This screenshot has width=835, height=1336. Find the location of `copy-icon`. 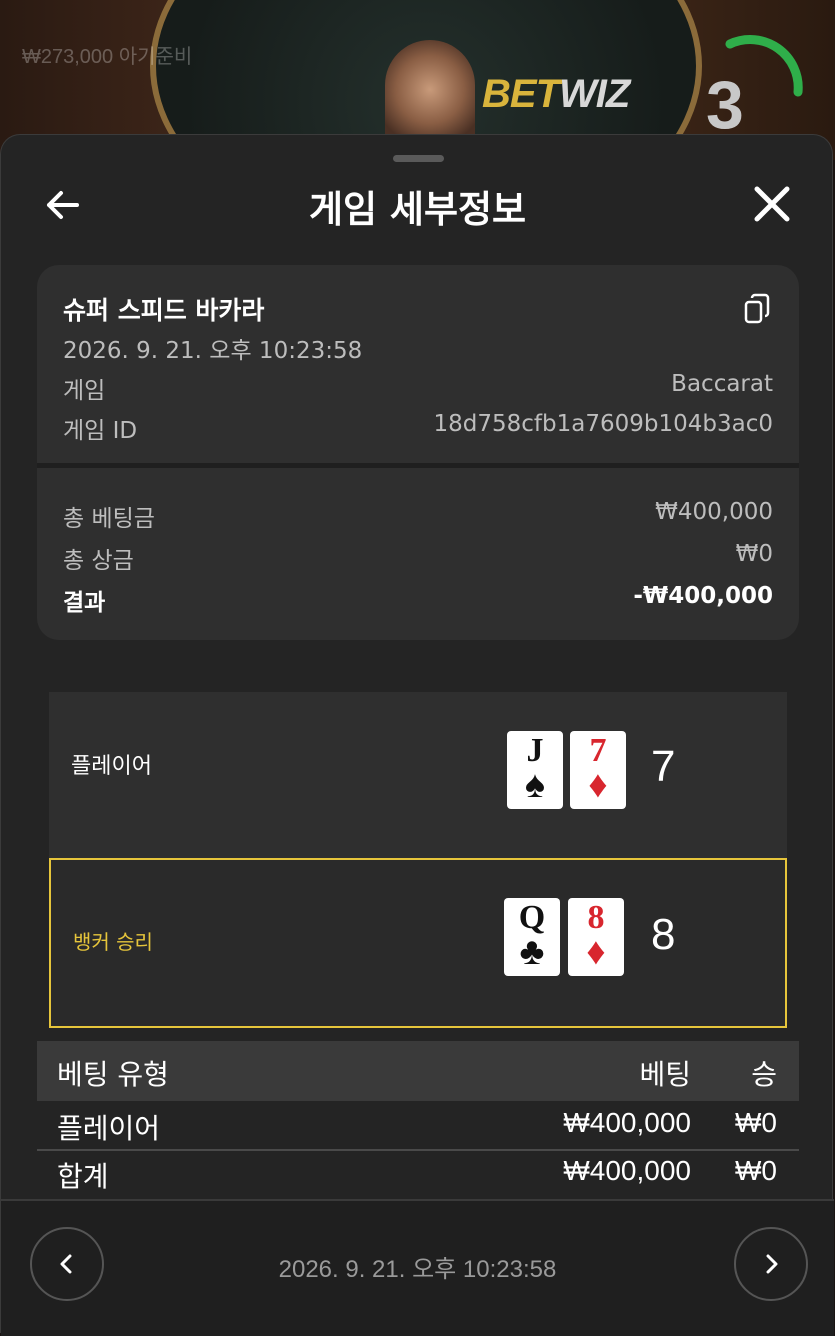

copy-icon is located at coordinates (757, 308).